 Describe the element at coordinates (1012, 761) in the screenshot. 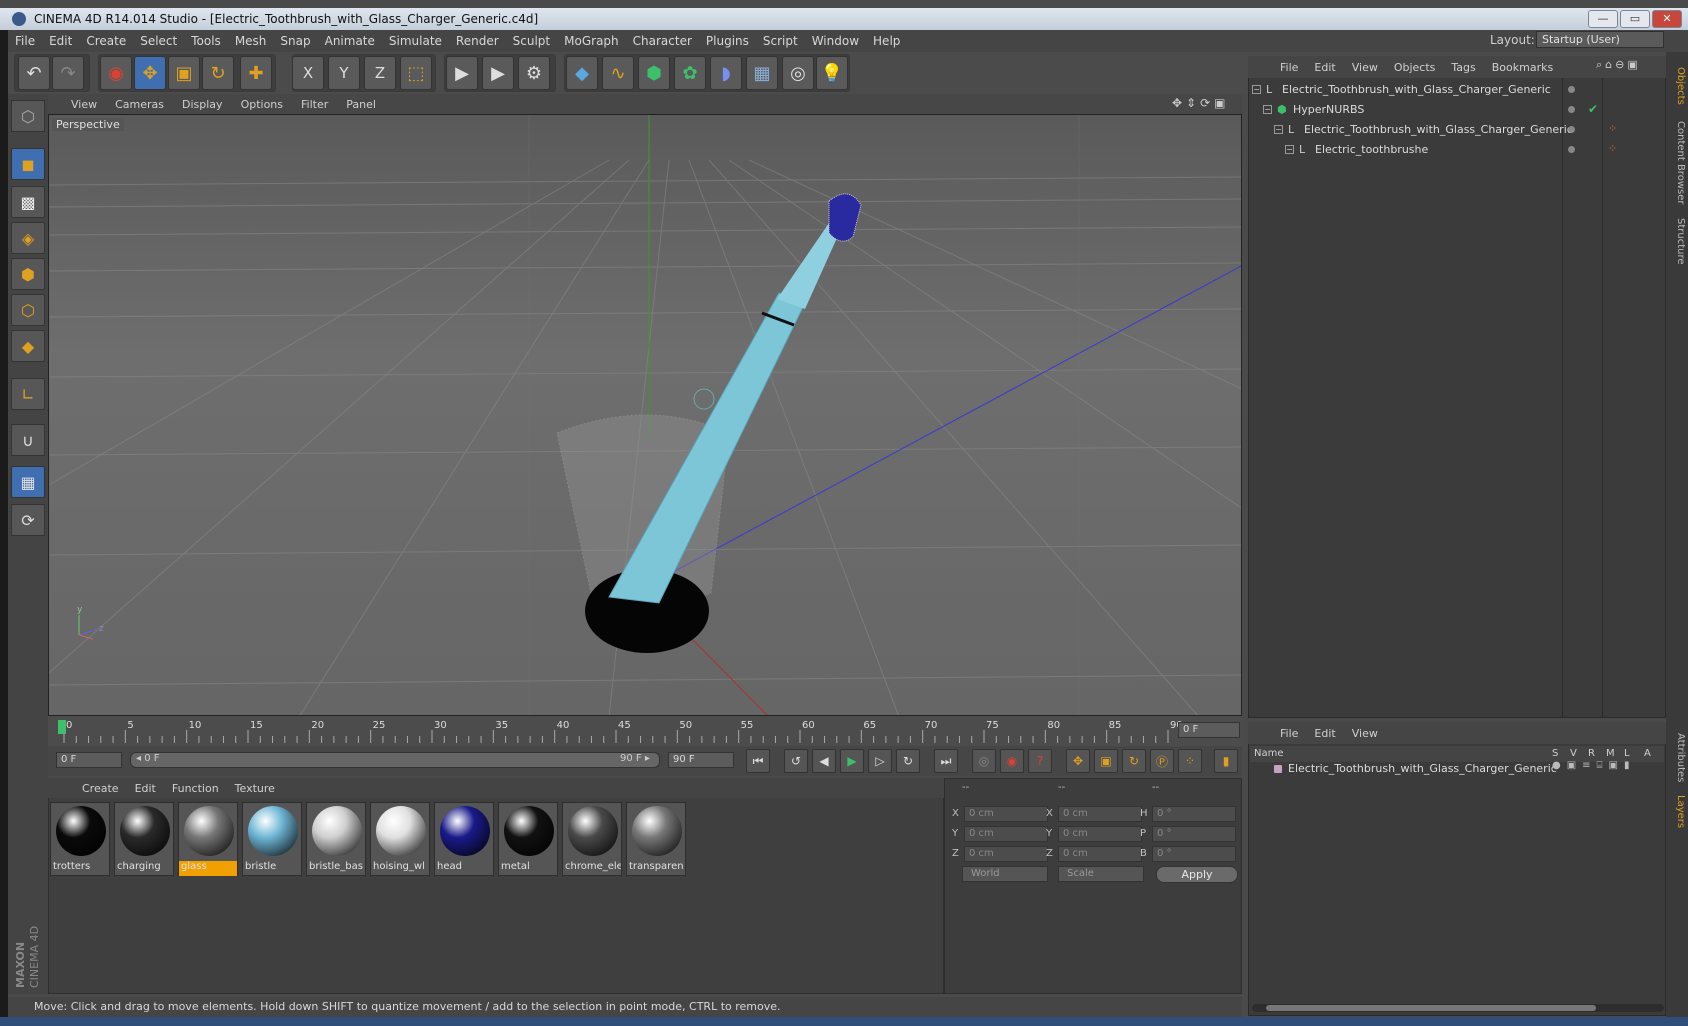

I see `autokey-icon: ◉` at that location.